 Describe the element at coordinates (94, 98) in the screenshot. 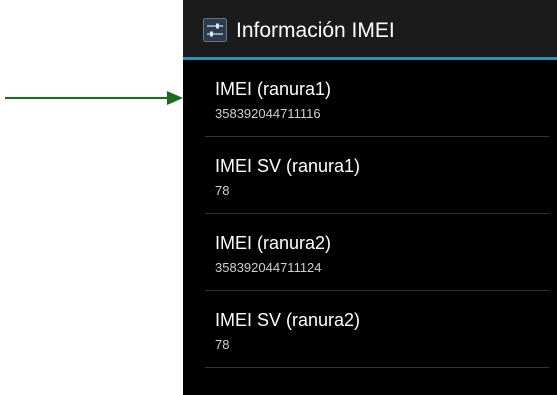

I see `pointer-arrow-icon` at that location.